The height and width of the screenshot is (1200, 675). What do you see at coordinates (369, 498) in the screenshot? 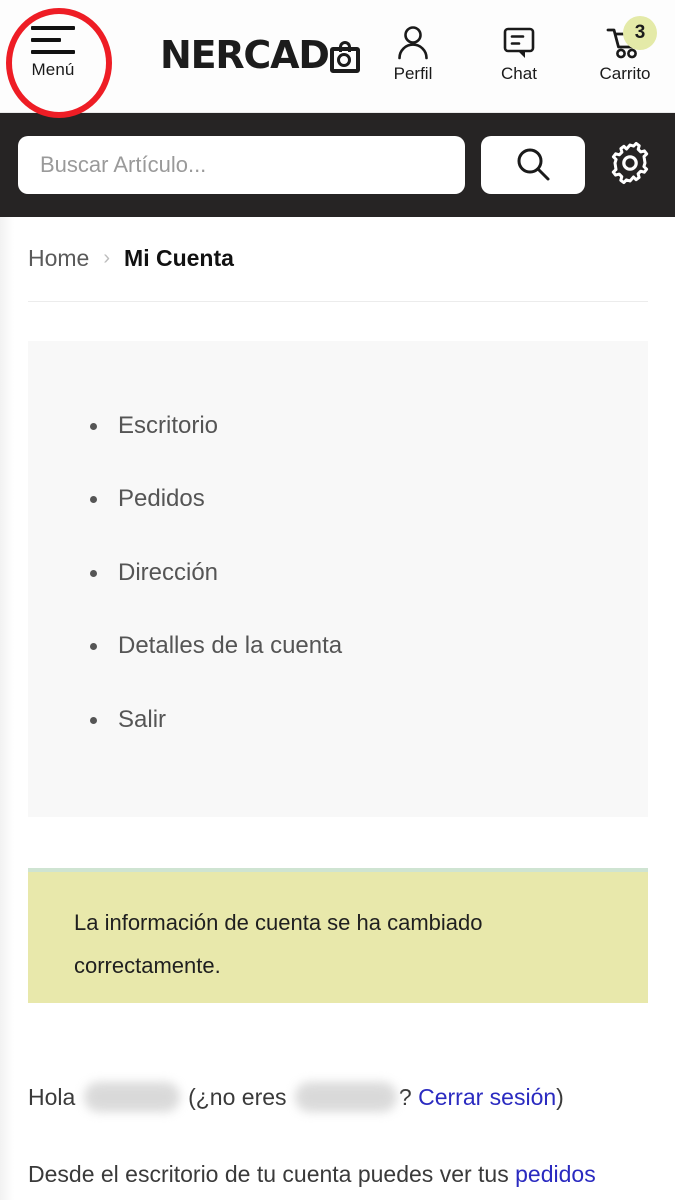
I see `account-menu-item-pedidos: Pedidos` at bounding box center [369, 498].